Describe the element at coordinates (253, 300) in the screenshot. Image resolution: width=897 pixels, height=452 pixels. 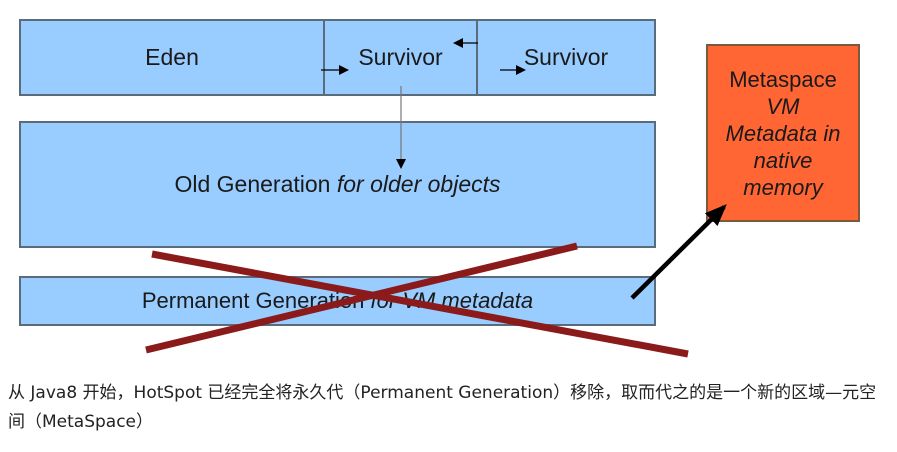
I see `perm-gen-label: Permanent Generation` at that location.